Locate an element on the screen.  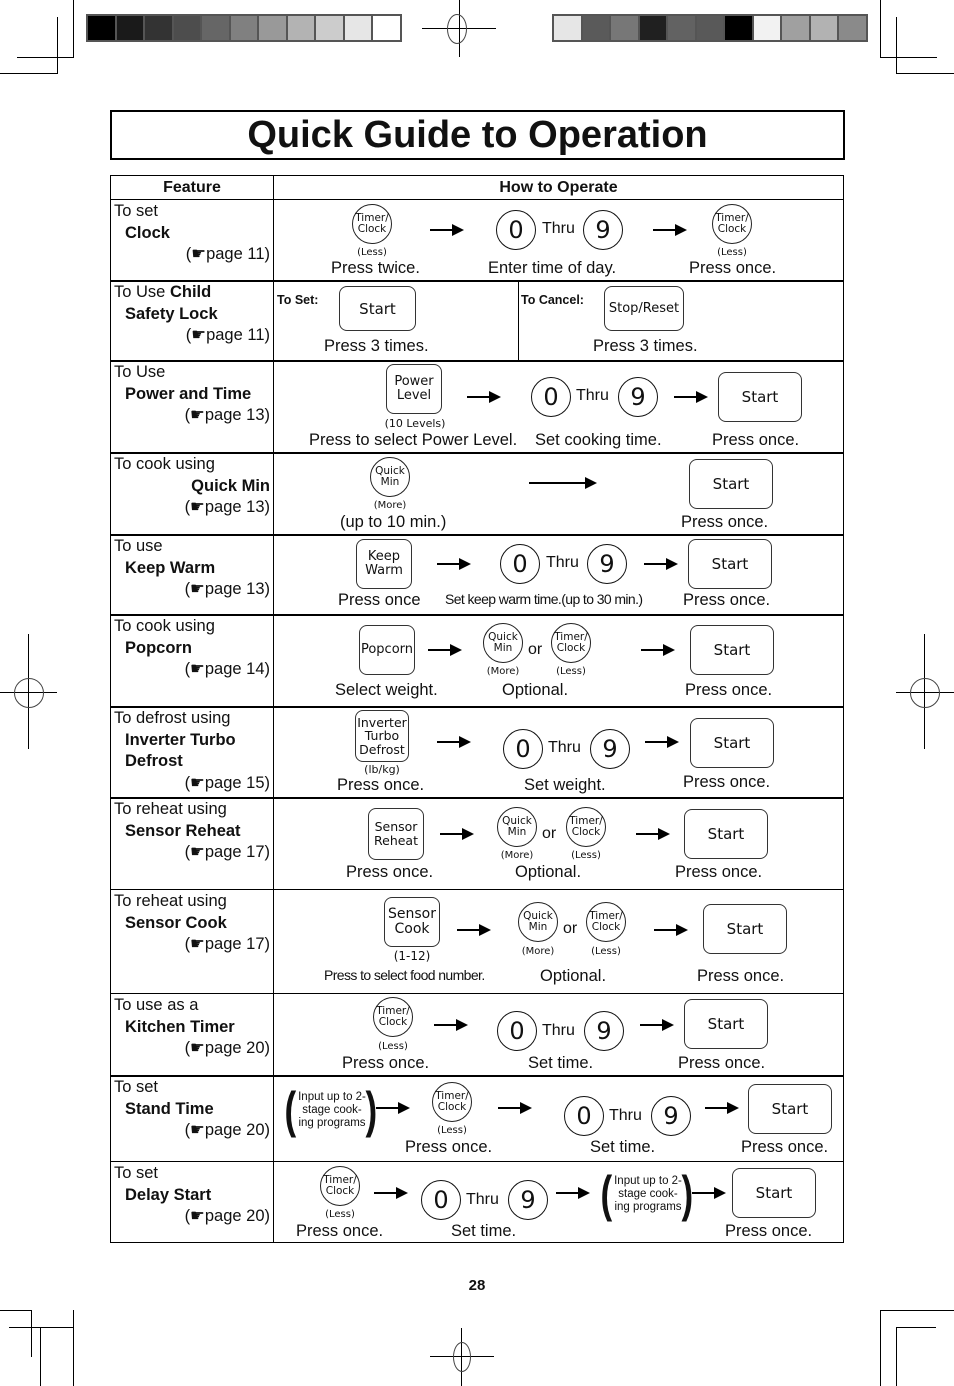
step-caption: Set keep warm time.(up to 30 min.) is located at coordinates (544, 599).